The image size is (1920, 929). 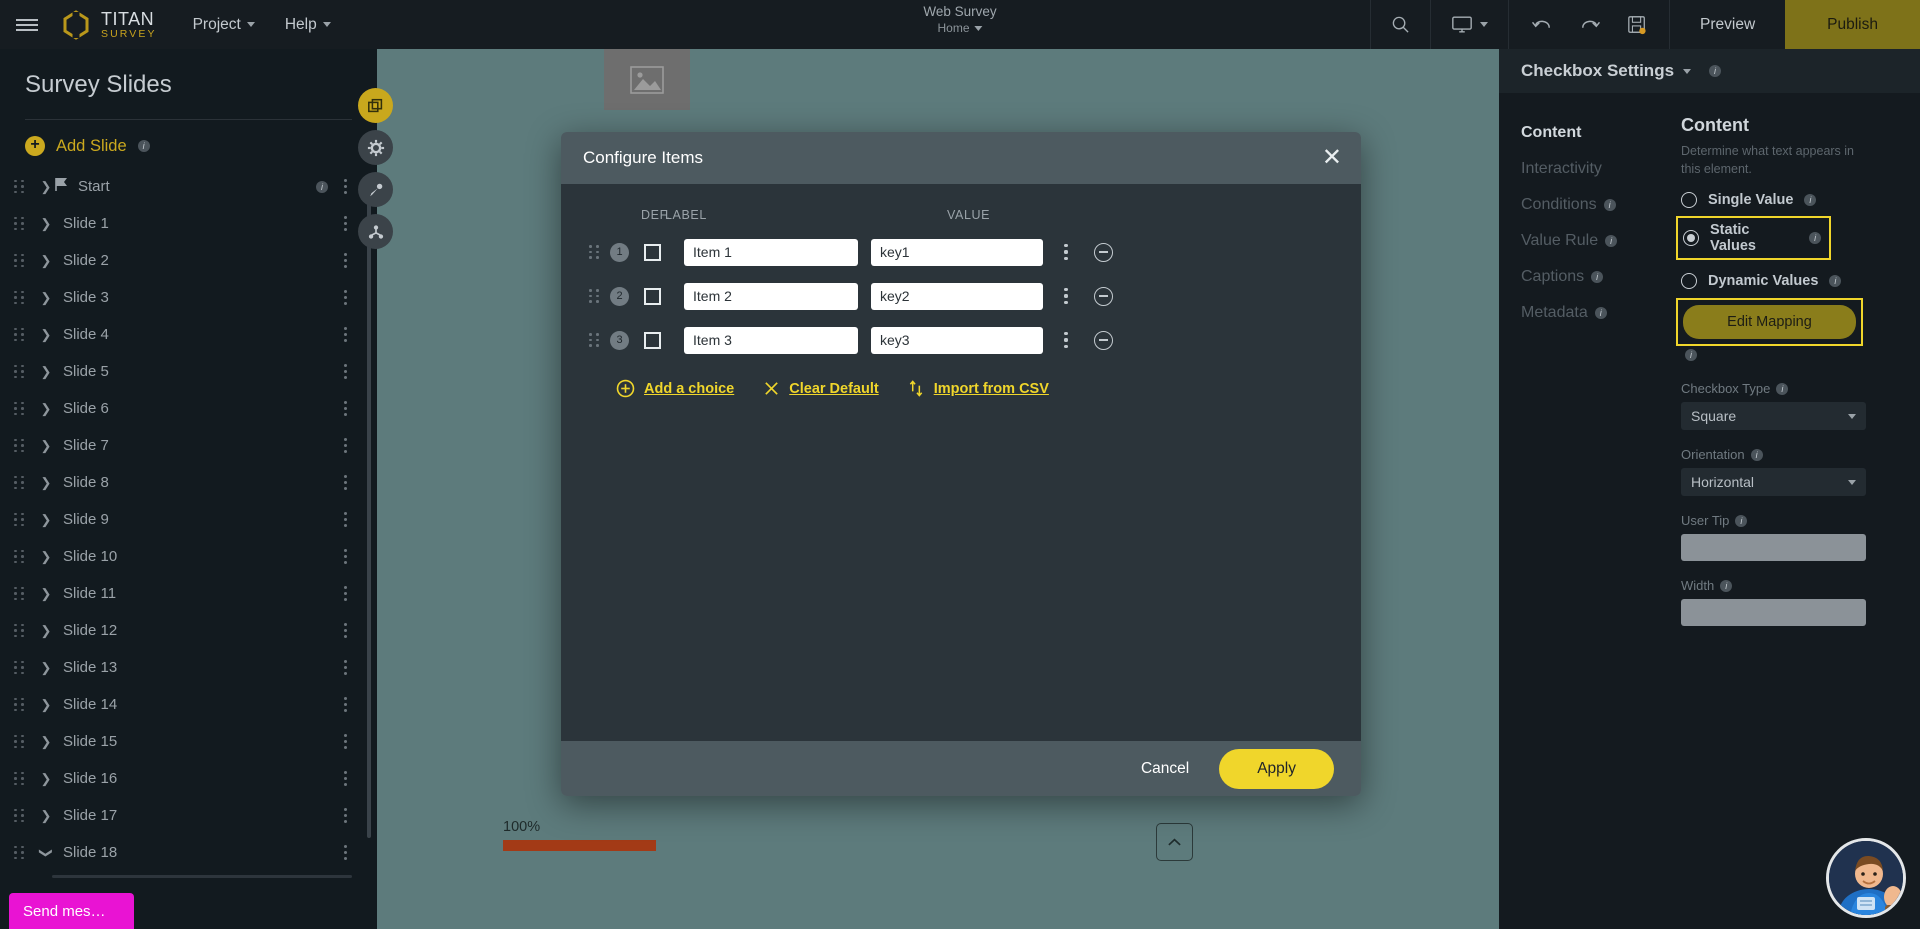 I want to click on nav-item-help: Help, so click(x=308, y=25).